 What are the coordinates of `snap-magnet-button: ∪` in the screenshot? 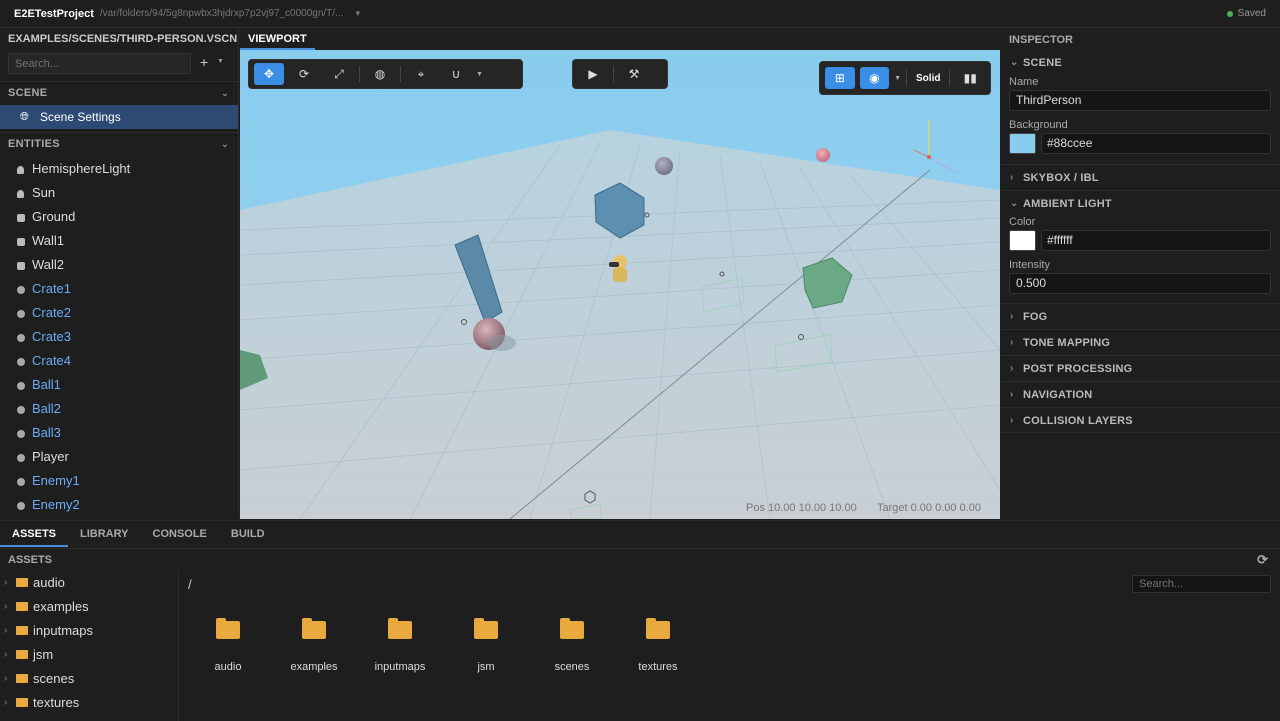 It's located at (456, 74).